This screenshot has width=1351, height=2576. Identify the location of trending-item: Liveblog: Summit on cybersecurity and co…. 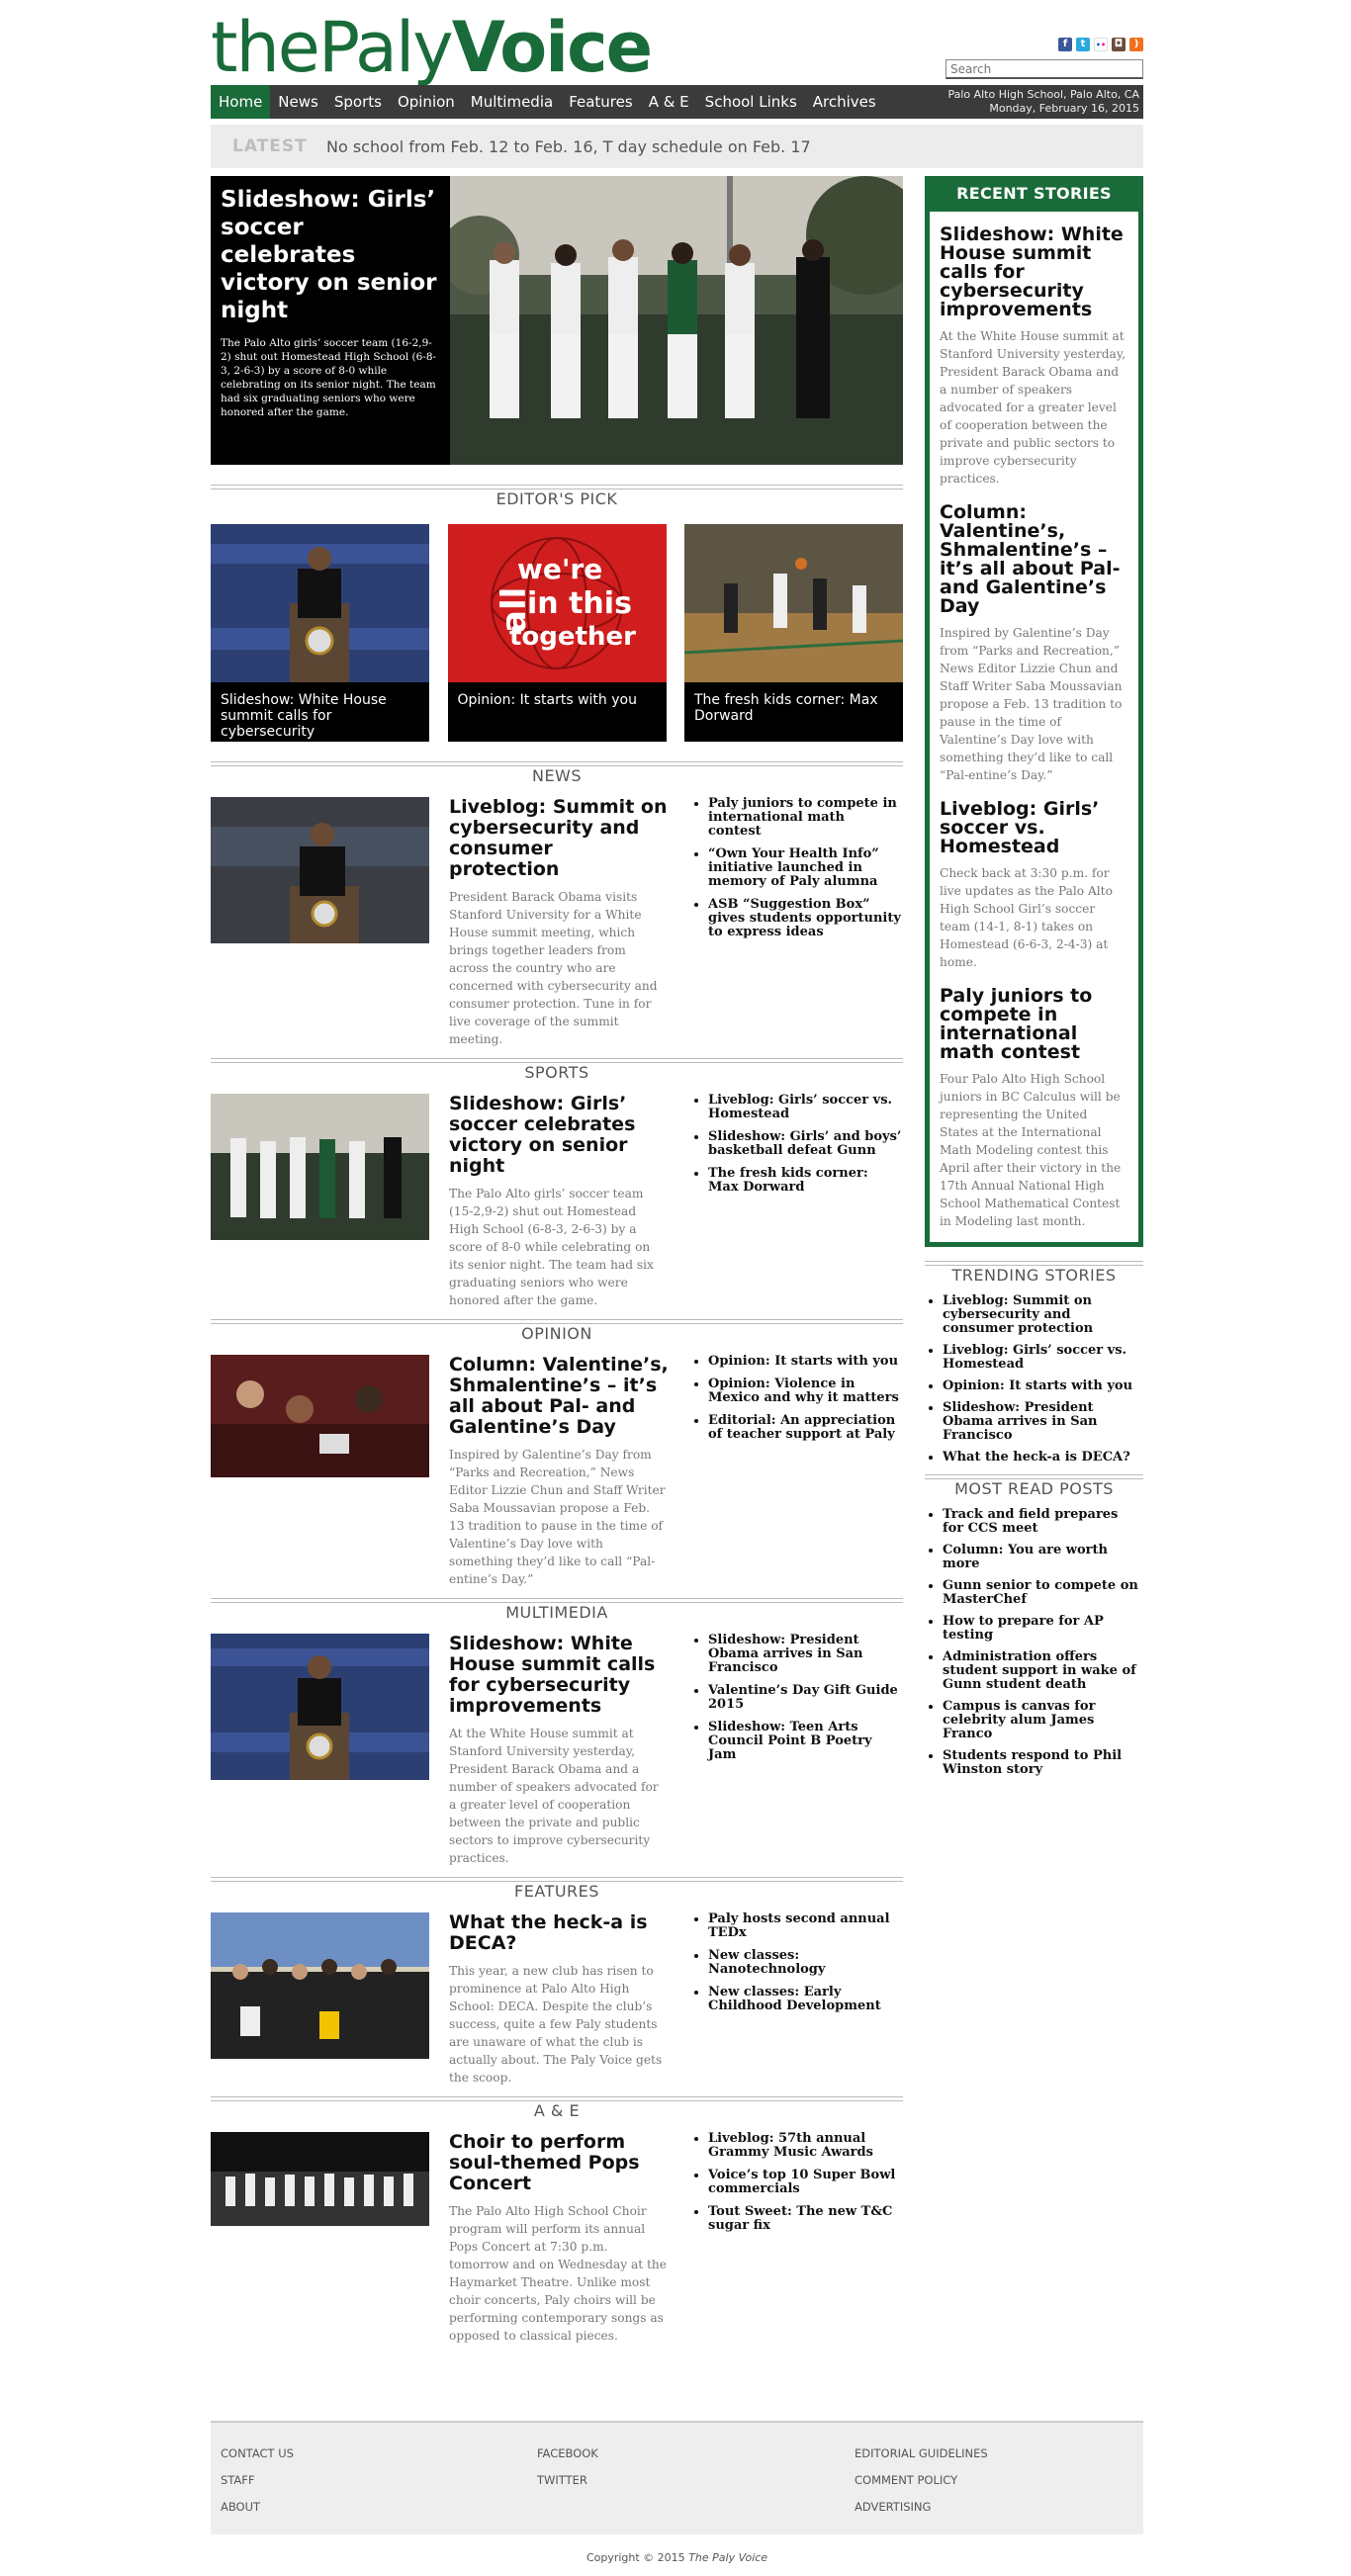
(1043, 1315).